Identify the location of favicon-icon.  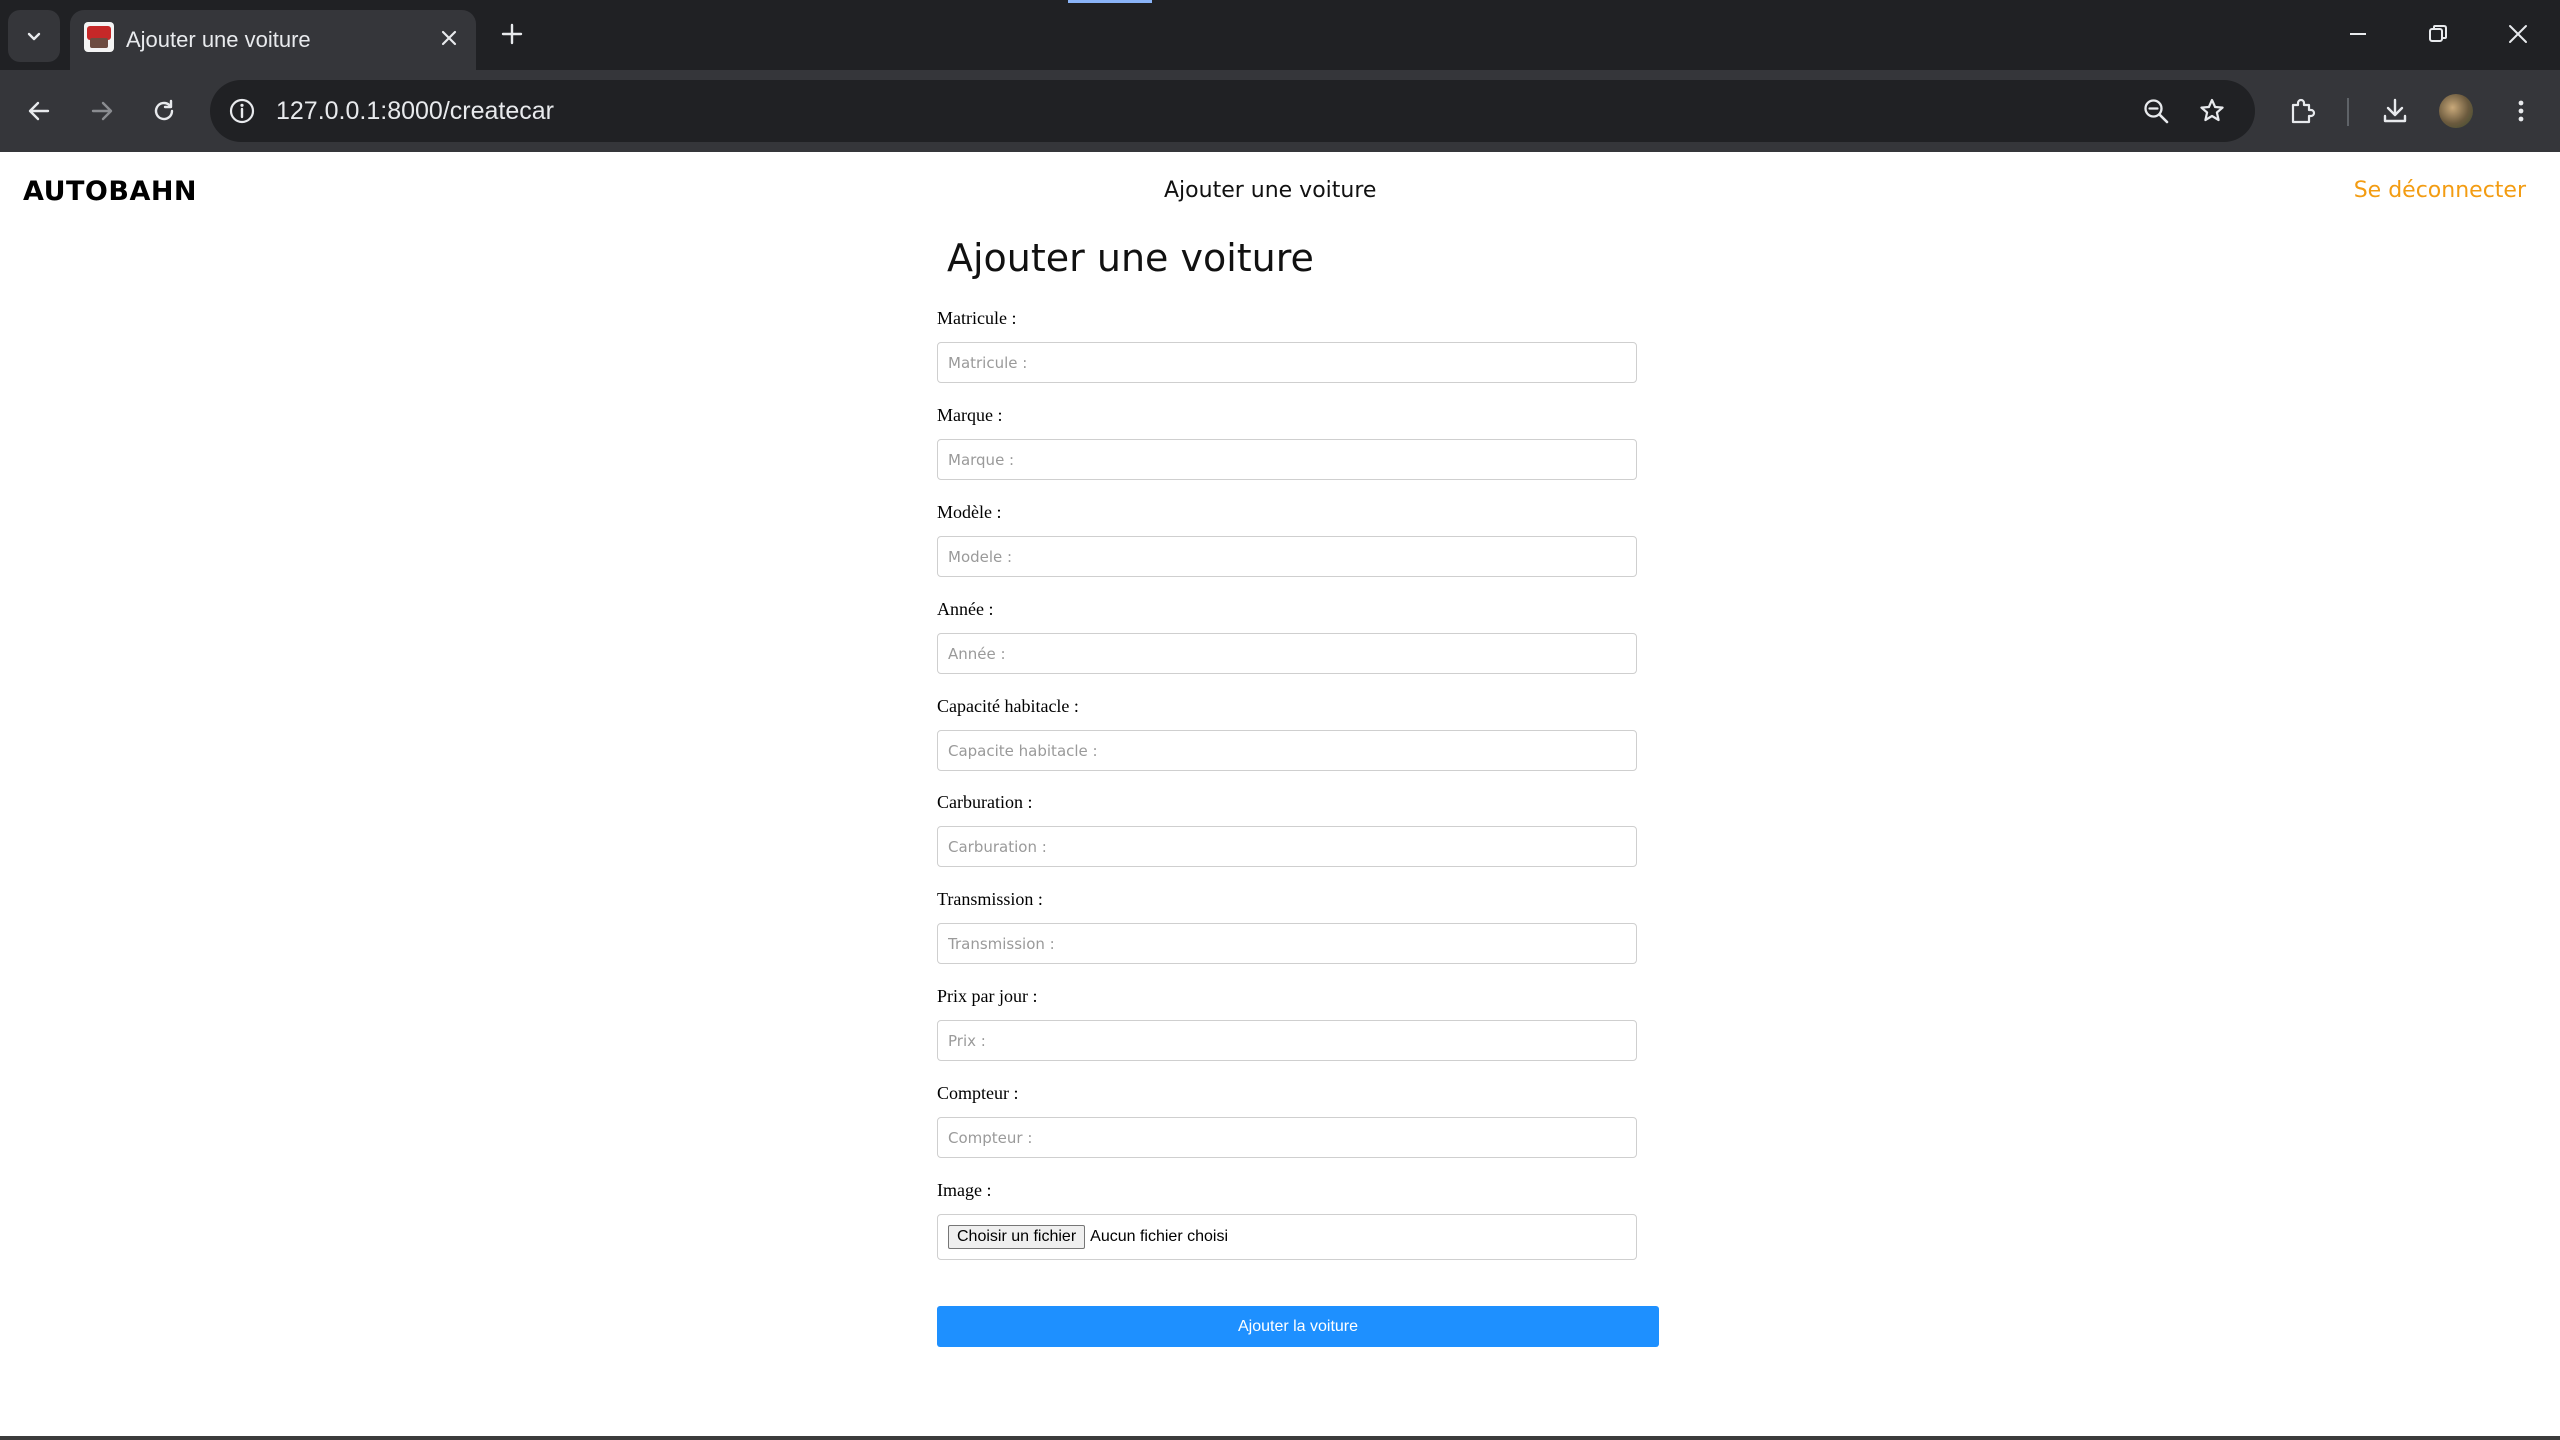
(99, 37).